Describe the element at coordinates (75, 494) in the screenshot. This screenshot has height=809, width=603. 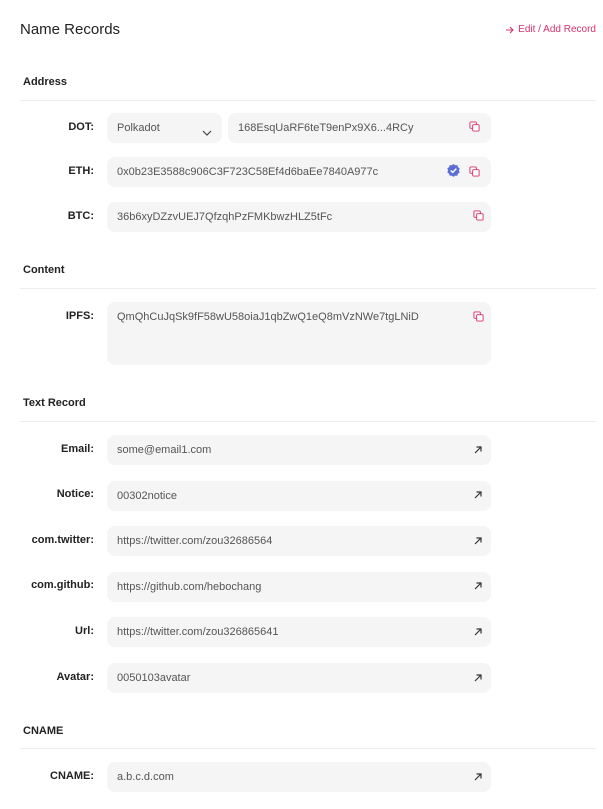
I see `notice-label: Notice:` at that location.